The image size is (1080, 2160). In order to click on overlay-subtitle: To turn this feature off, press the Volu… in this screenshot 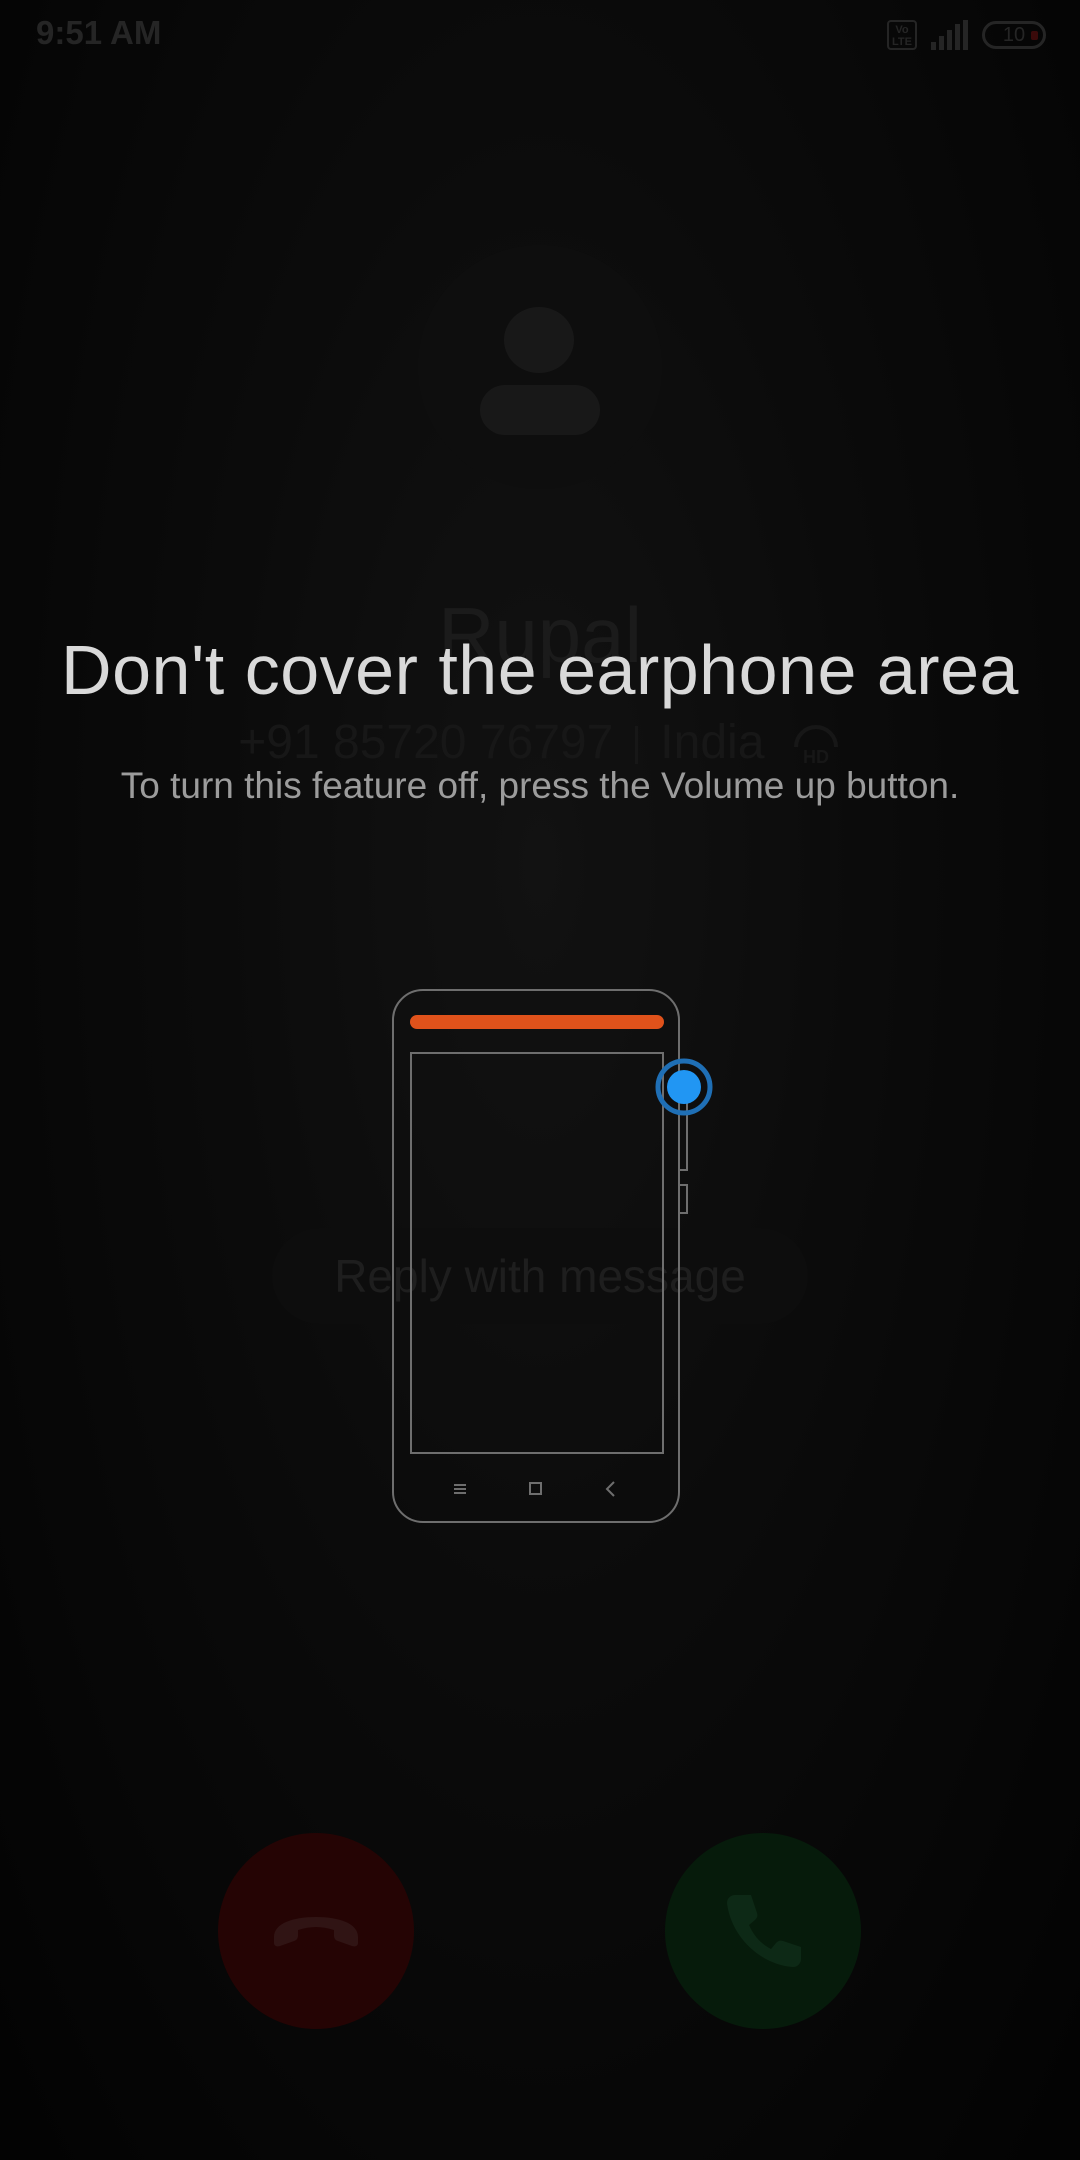, I will do `click(540, 785)`.